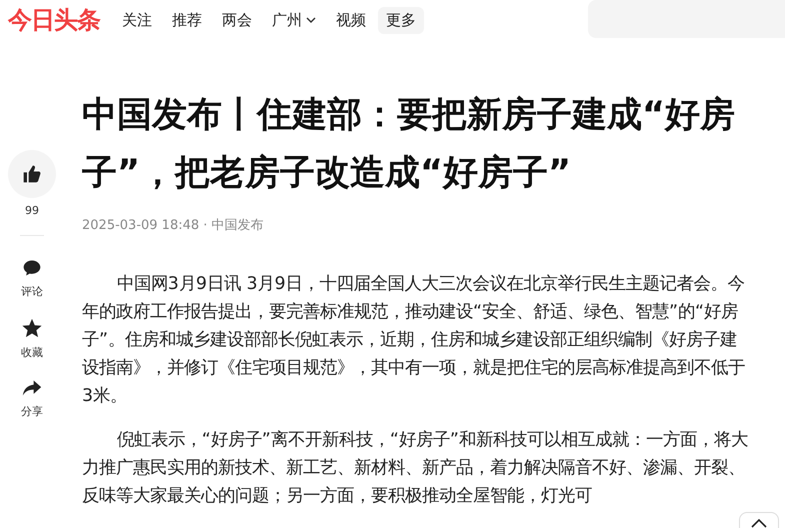 The width and height of the screenshot is (785, 528). I want to click on nav-link: 两会, so click(237, 20).